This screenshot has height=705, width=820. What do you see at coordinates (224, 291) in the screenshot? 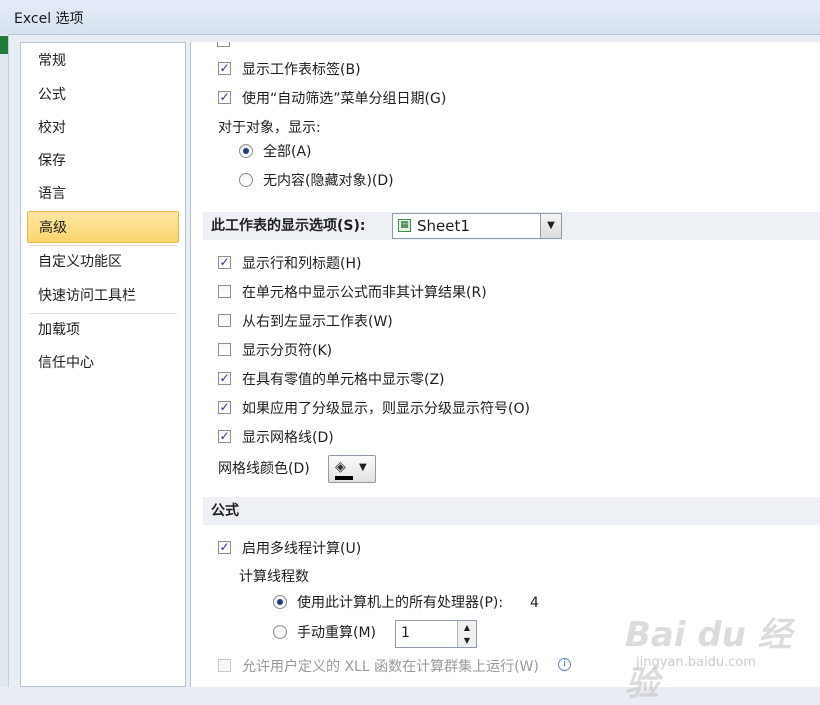
I see `show-formulas-checkbox` at bounding box center [224, 291].